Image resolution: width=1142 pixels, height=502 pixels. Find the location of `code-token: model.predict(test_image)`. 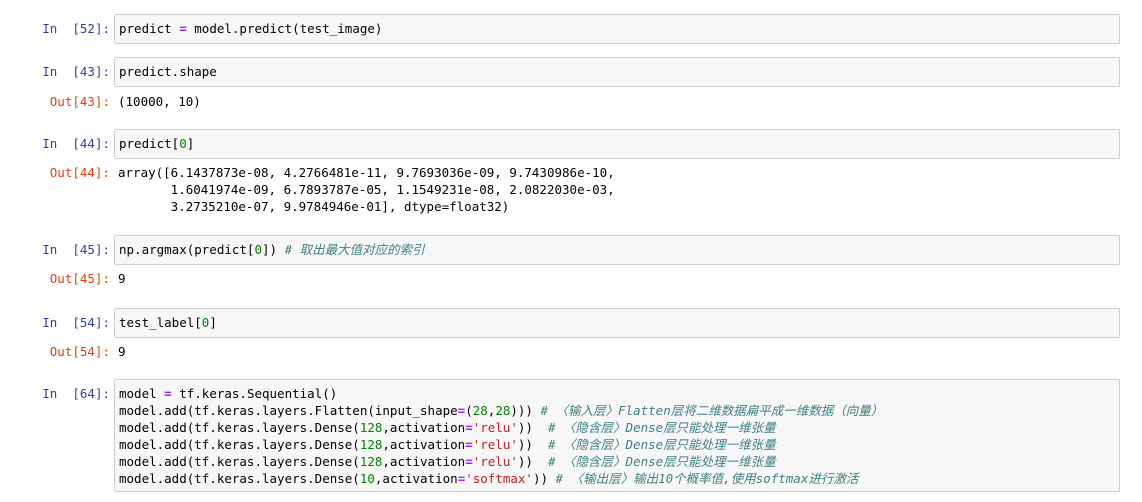

code-token: model.predict(test_image) is located at coordinates (284, 28).